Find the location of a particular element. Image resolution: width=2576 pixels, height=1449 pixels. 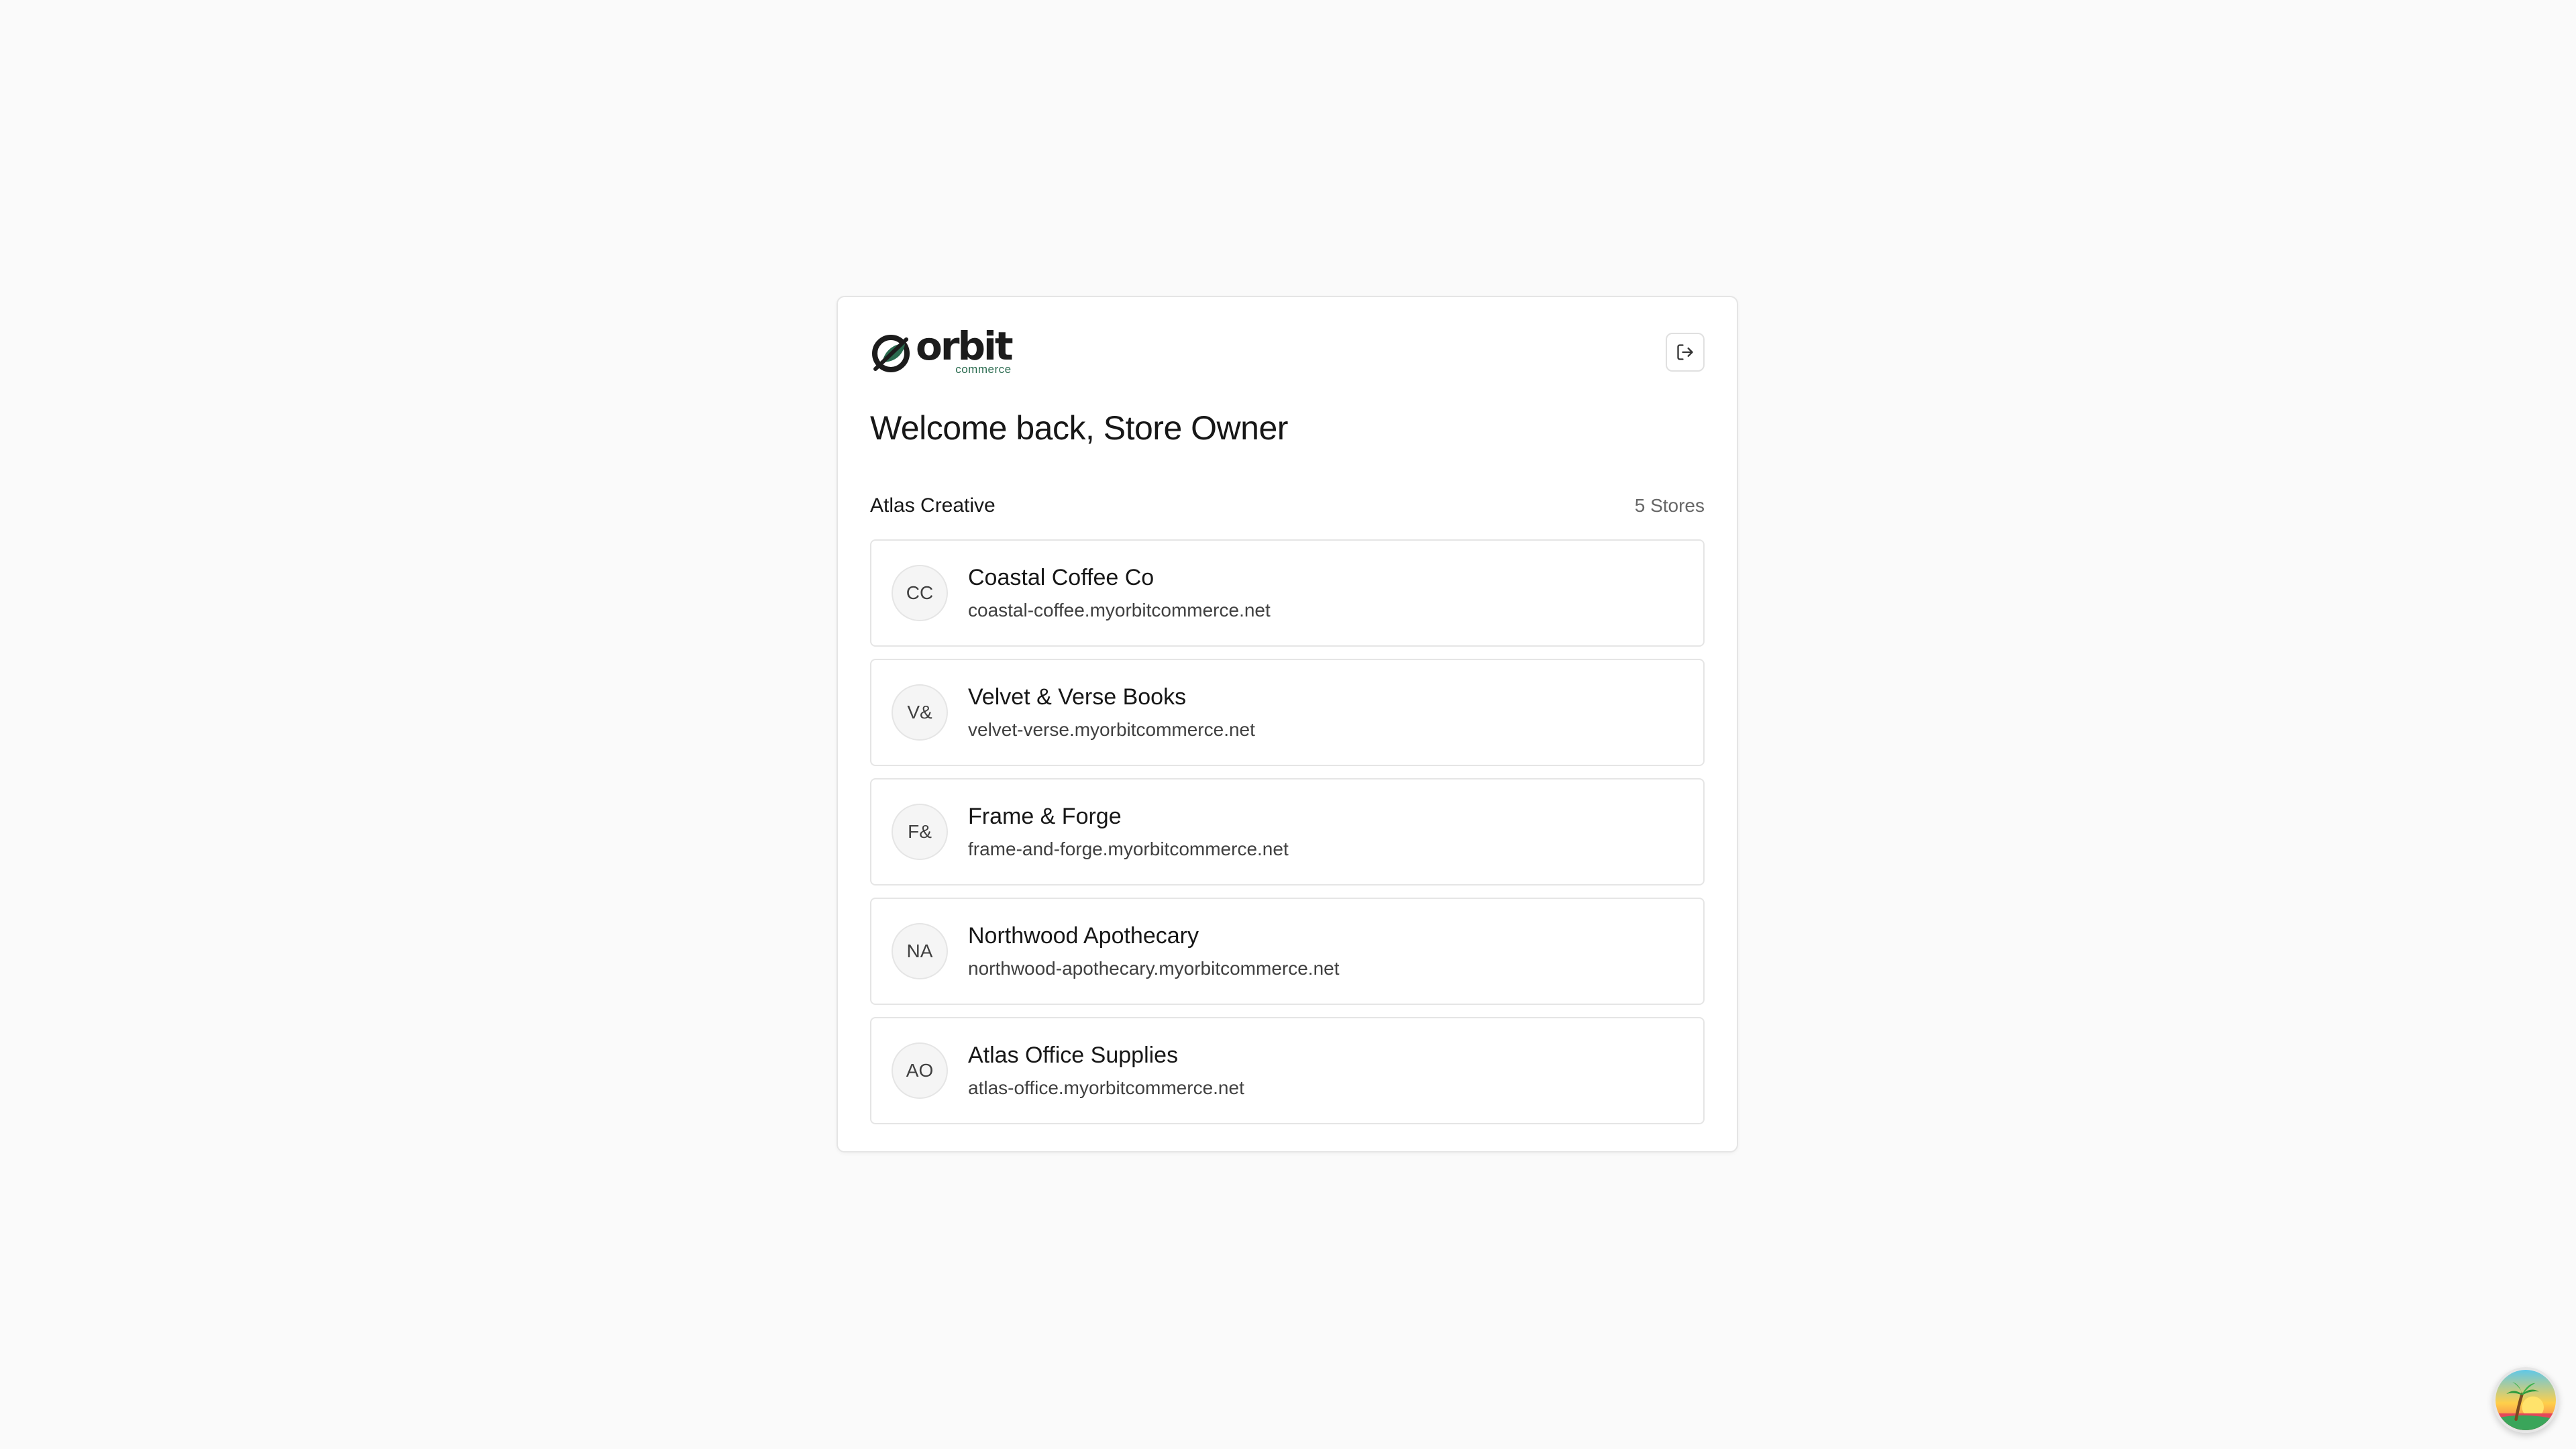

store-domain: frame-and-forge.myorbitcommerce.net is located at coordinates (1128, 849).